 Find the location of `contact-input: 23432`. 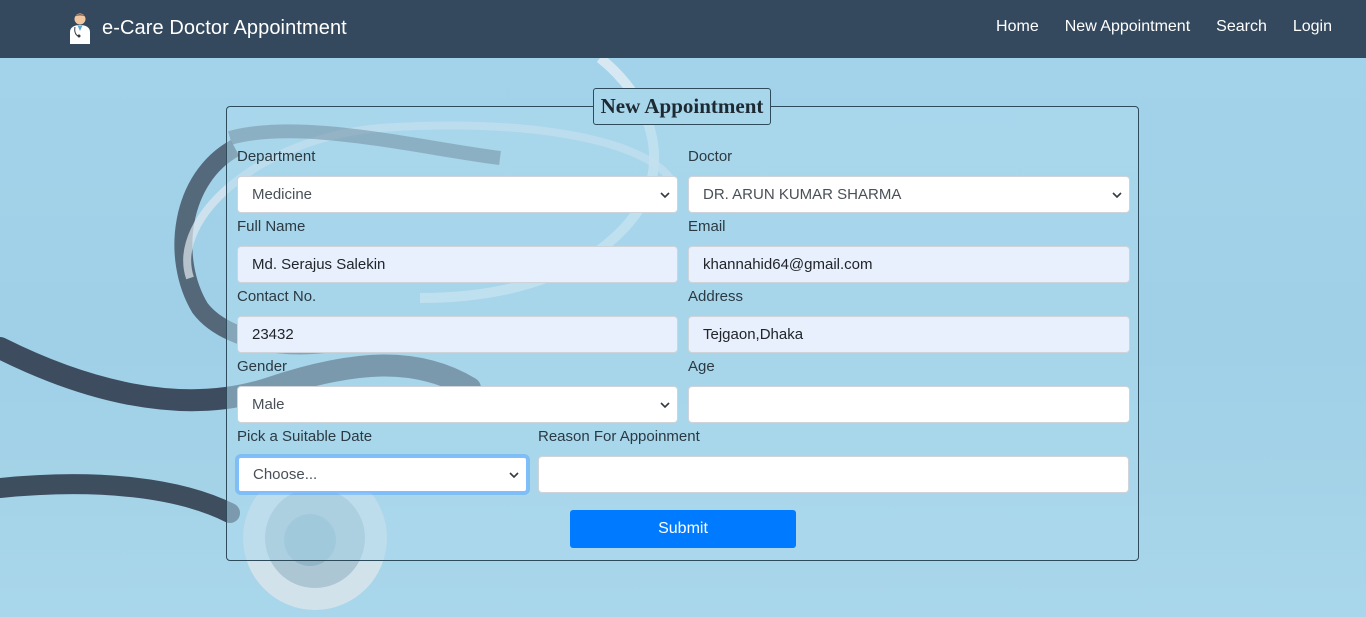

contact-input: 23432 is located at coordinates (457, 334).